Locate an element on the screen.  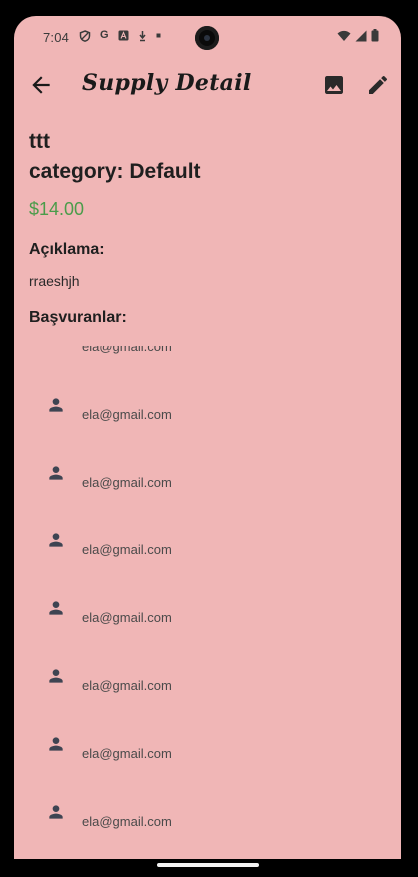
supply-name: ttt is located at coordinates (39, 141).